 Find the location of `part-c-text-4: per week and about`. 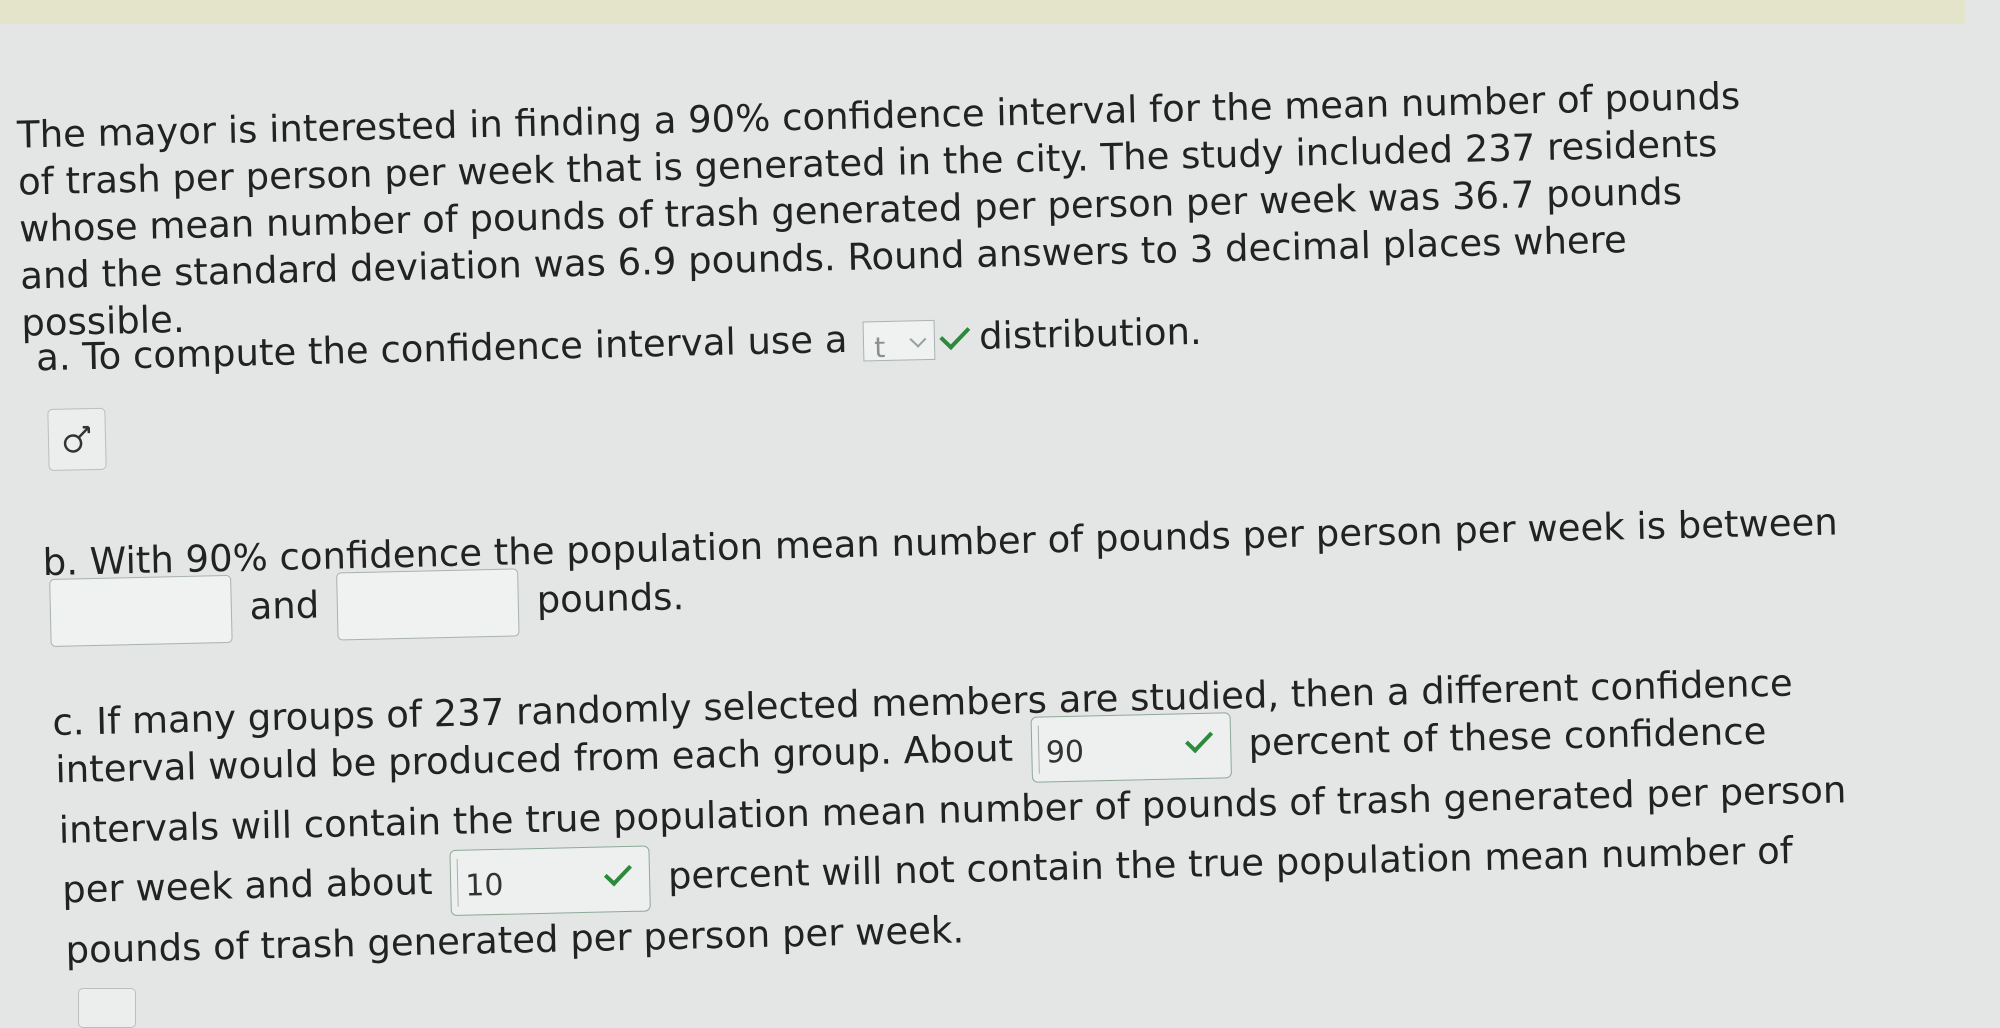

part-c-text-4: per week and about is located at coordinates (247, 885).